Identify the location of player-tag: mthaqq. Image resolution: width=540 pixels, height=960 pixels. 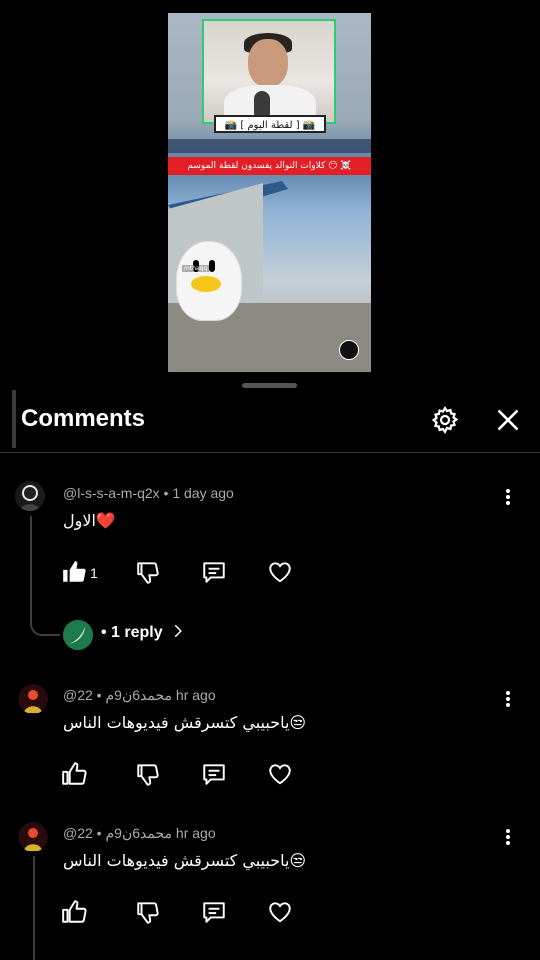
(196, 268).